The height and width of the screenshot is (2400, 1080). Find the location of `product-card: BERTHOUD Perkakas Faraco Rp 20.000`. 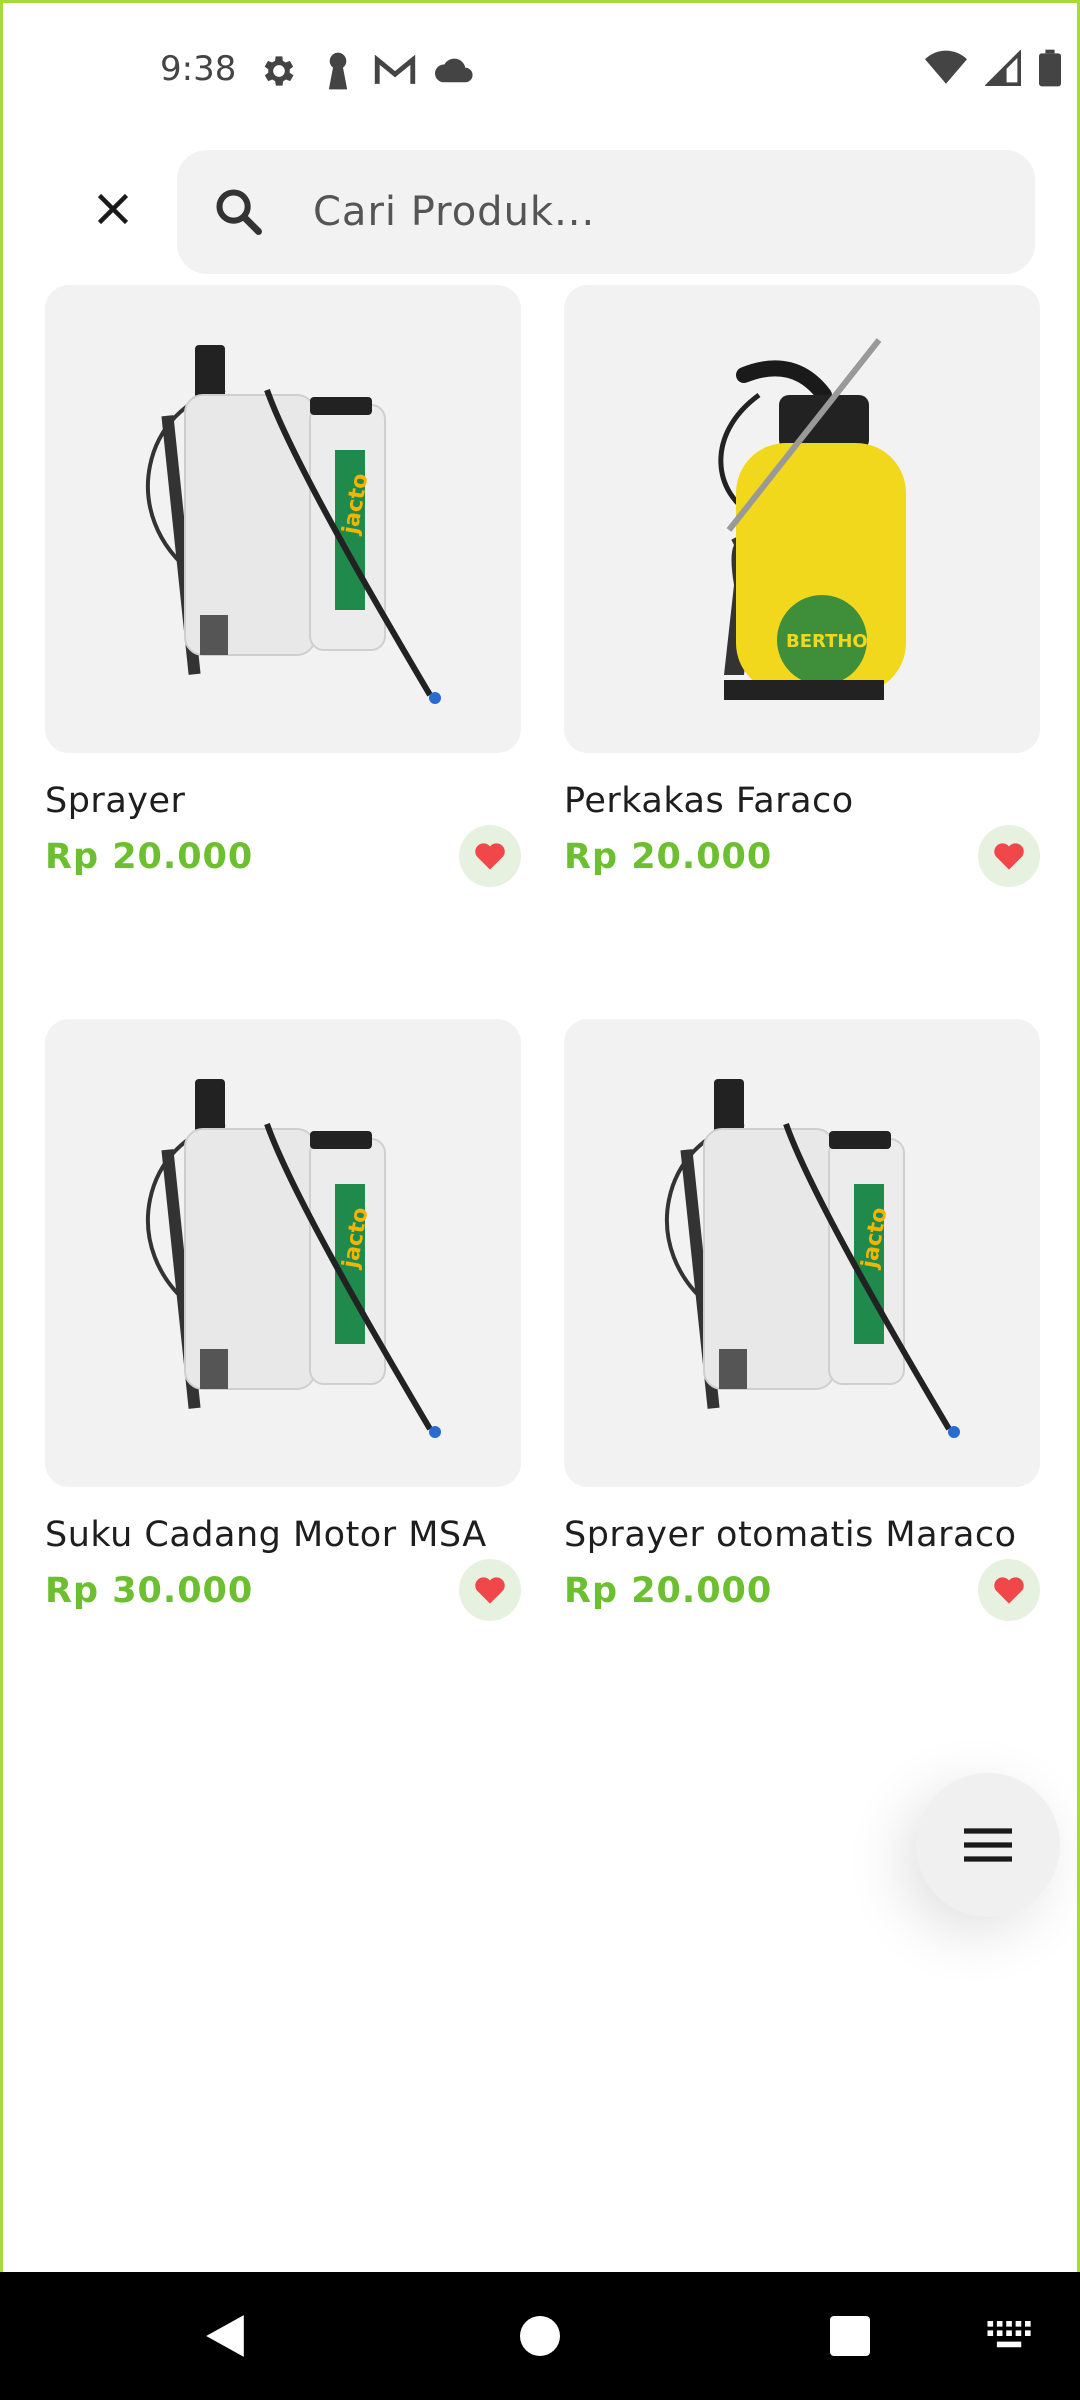

product-card: BERTHOUD Perkakas Faraco Rp 20.000 is located at coordinates (802, 586).